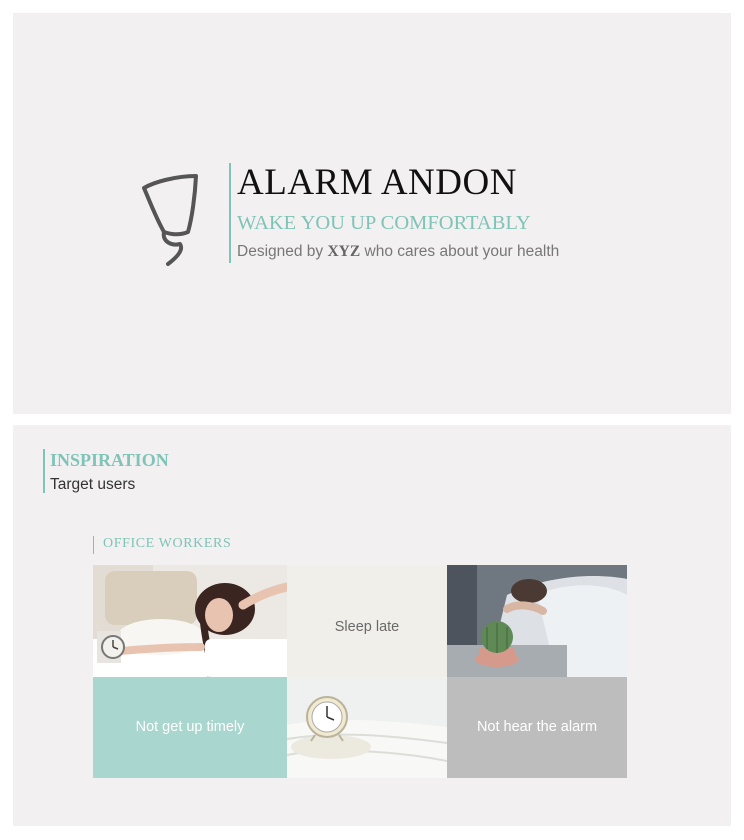 This screenshot has width=744, height=840. Describe the element at coordinates (230, 213) in the screenshot. I see `hero-divider` at that location.